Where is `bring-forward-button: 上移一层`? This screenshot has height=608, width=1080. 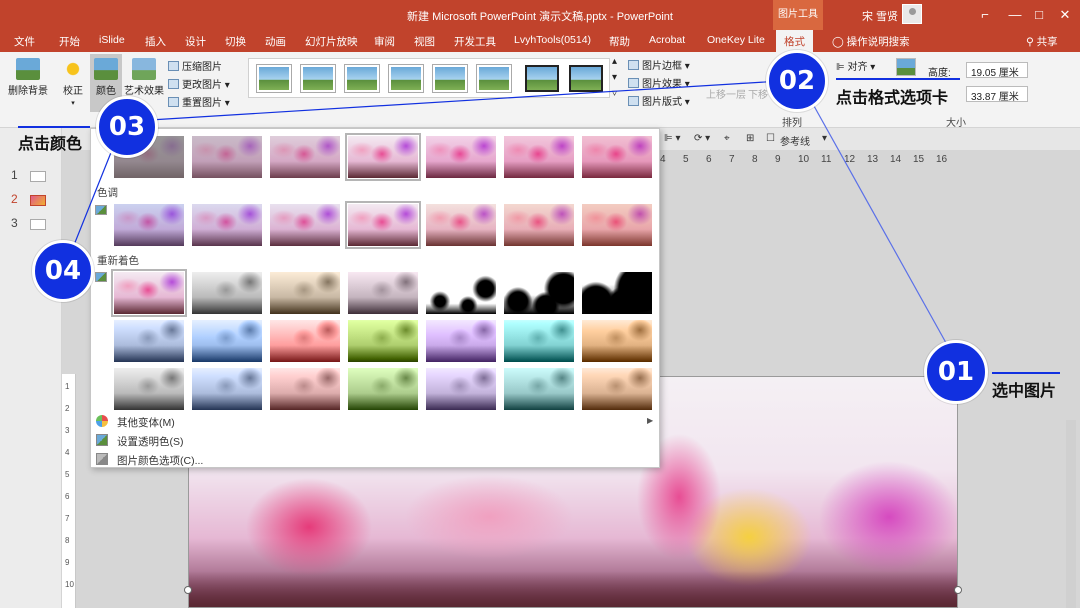
bring-forward-button: 上移一层 is located at coordinates (726, 93).